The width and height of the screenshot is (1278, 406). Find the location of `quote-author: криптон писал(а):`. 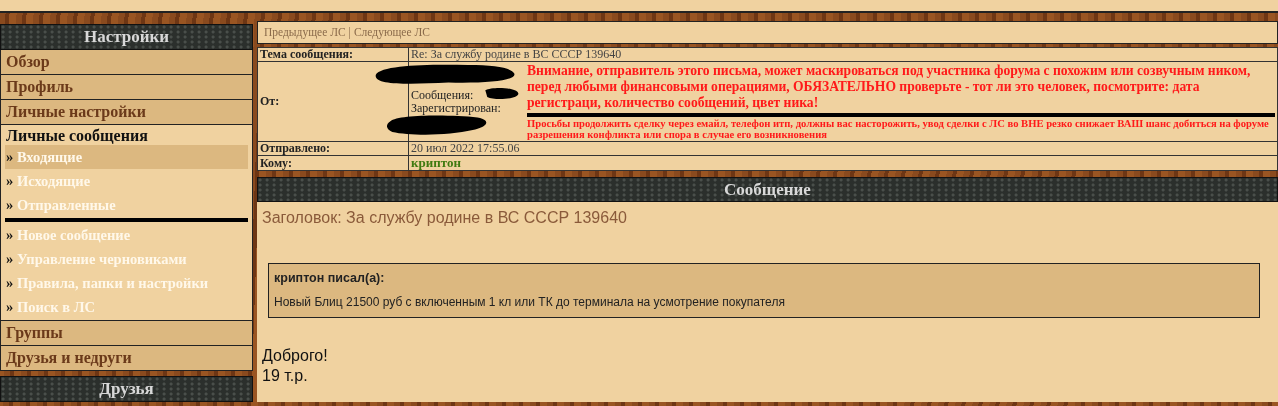

quote-author: криптон писал(а): is located at coordinates (330, 278).